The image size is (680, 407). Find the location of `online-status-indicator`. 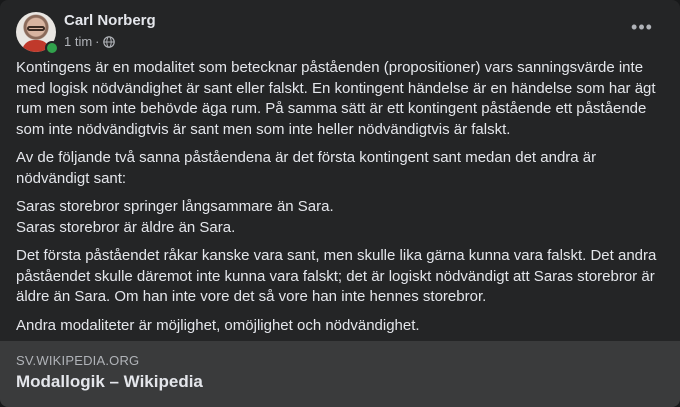

online-status-indicator is located at coordinates (52, 48).